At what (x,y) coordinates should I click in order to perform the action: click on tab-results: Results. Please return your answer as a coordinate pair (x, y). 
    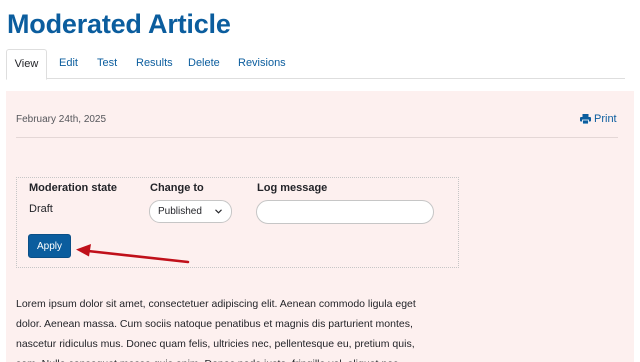
    Looking at the image, I should click on (154, 64).